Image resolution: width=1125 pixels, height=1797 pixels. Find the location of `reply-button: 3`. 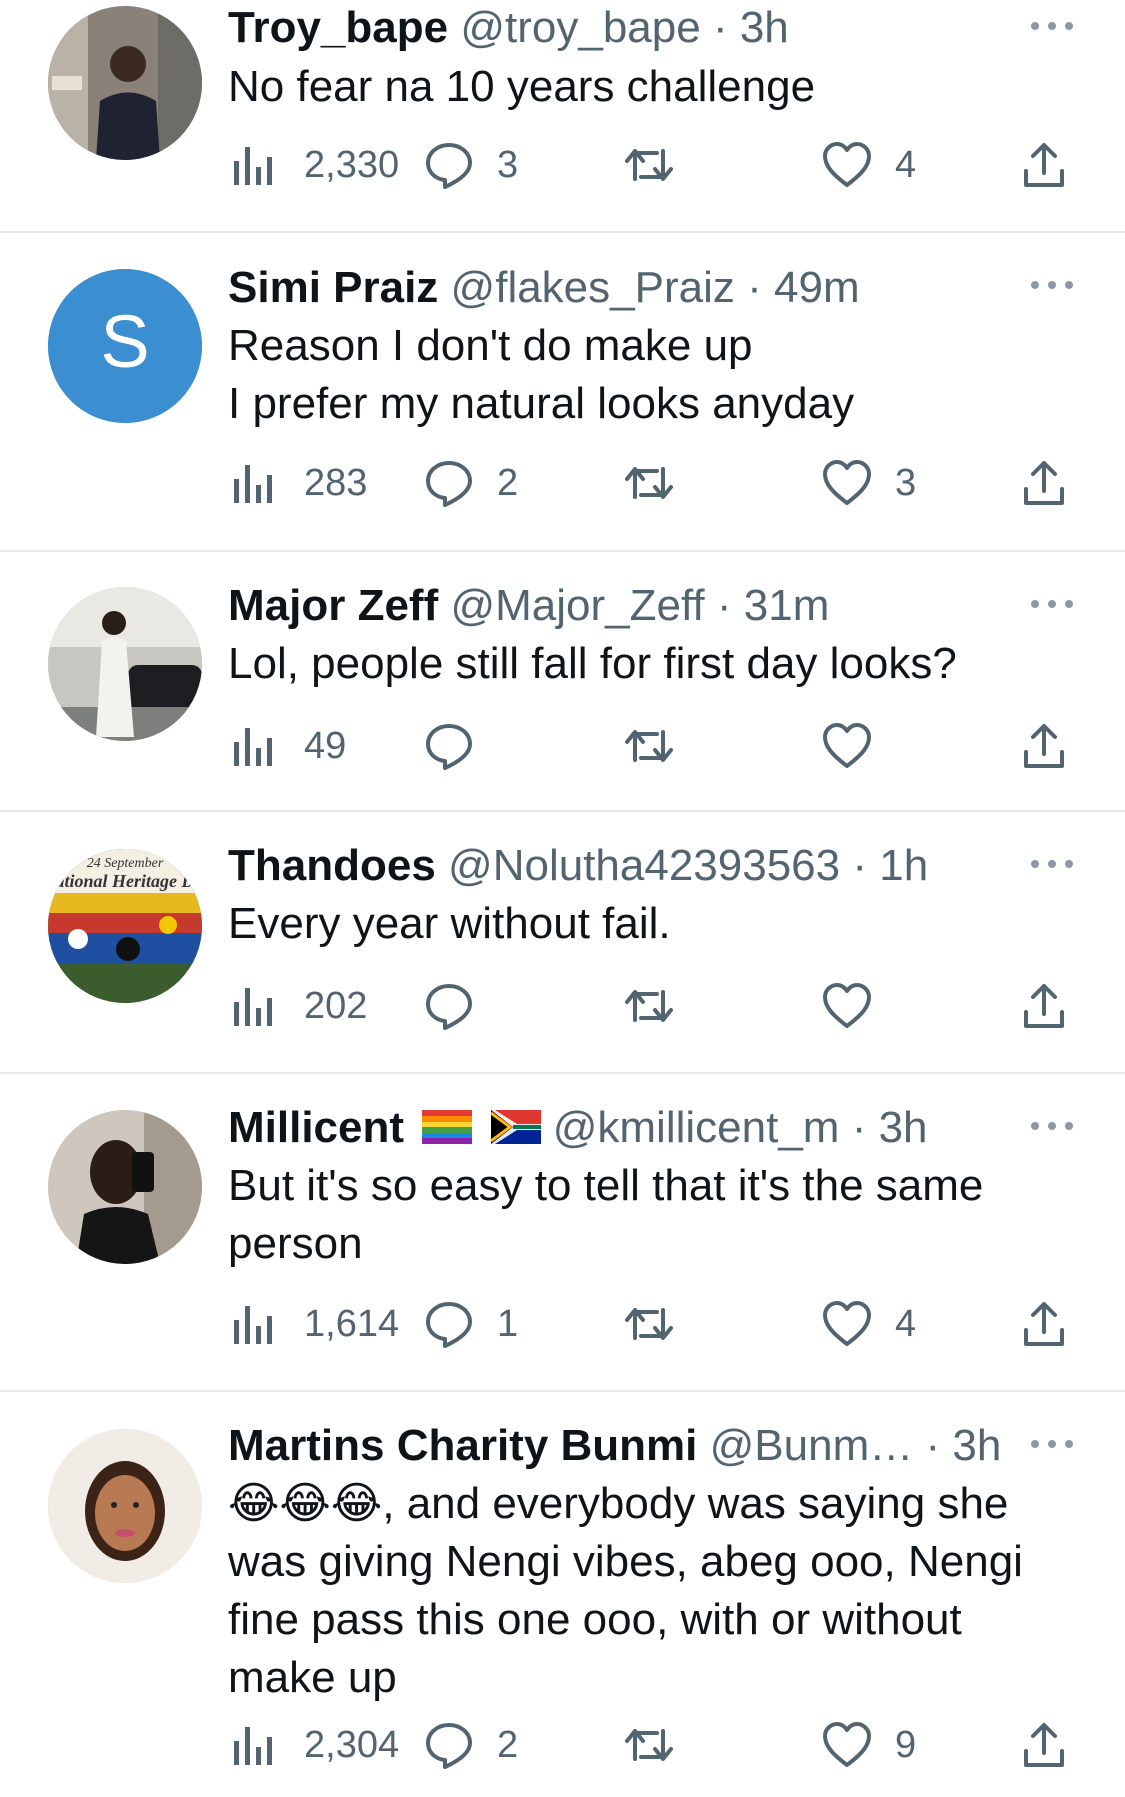

reply-button: 3 is located at coordinates (470, 165).